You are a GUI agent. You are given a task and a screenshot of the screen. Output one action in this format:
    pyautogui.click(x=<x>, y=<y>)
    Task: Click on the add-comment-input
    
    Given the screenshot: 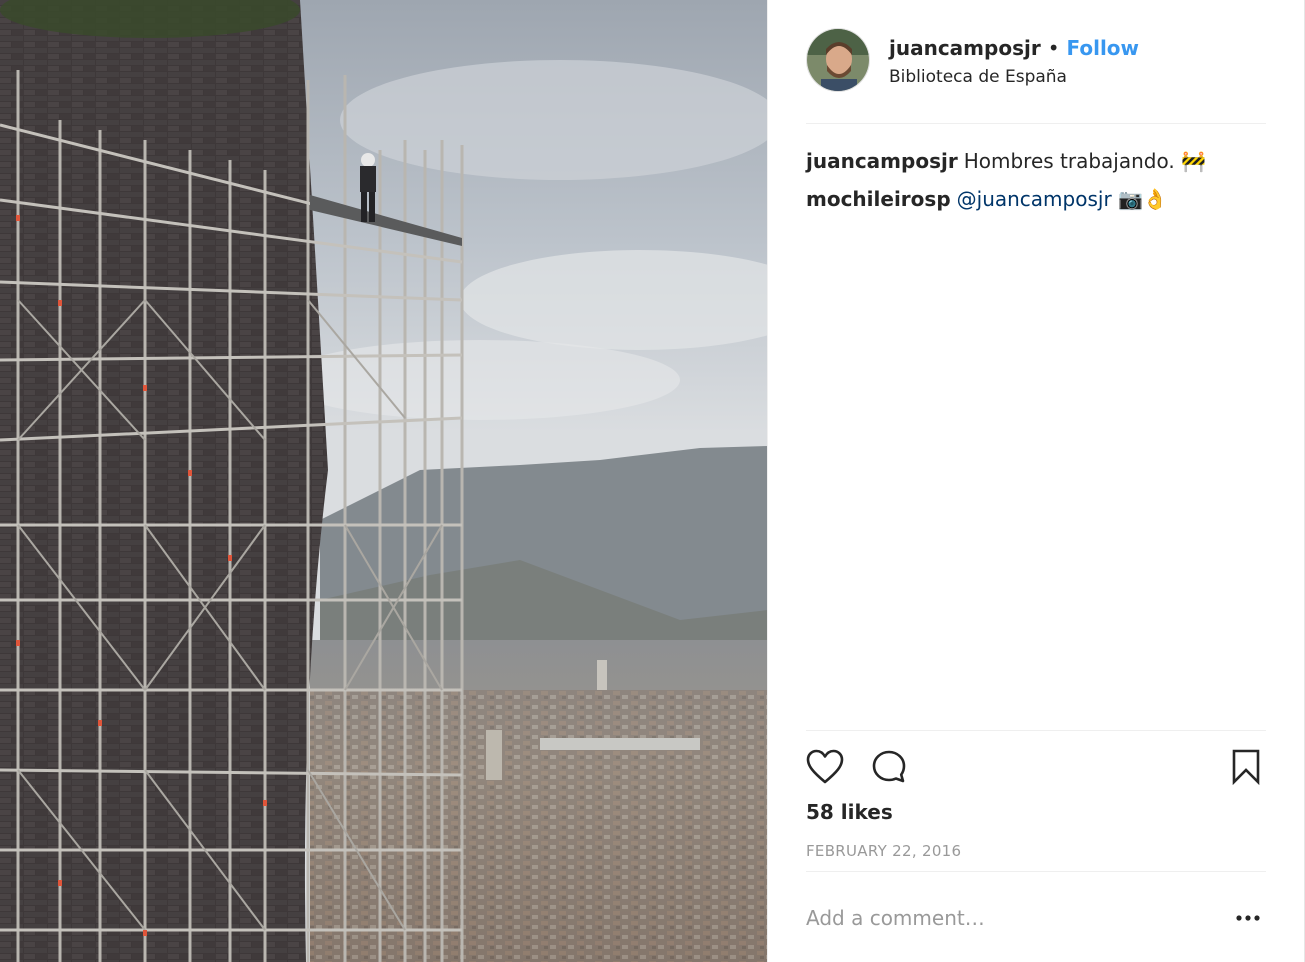 What is the action you would take?
    pyautogui.click(x=1016, y=918)
    